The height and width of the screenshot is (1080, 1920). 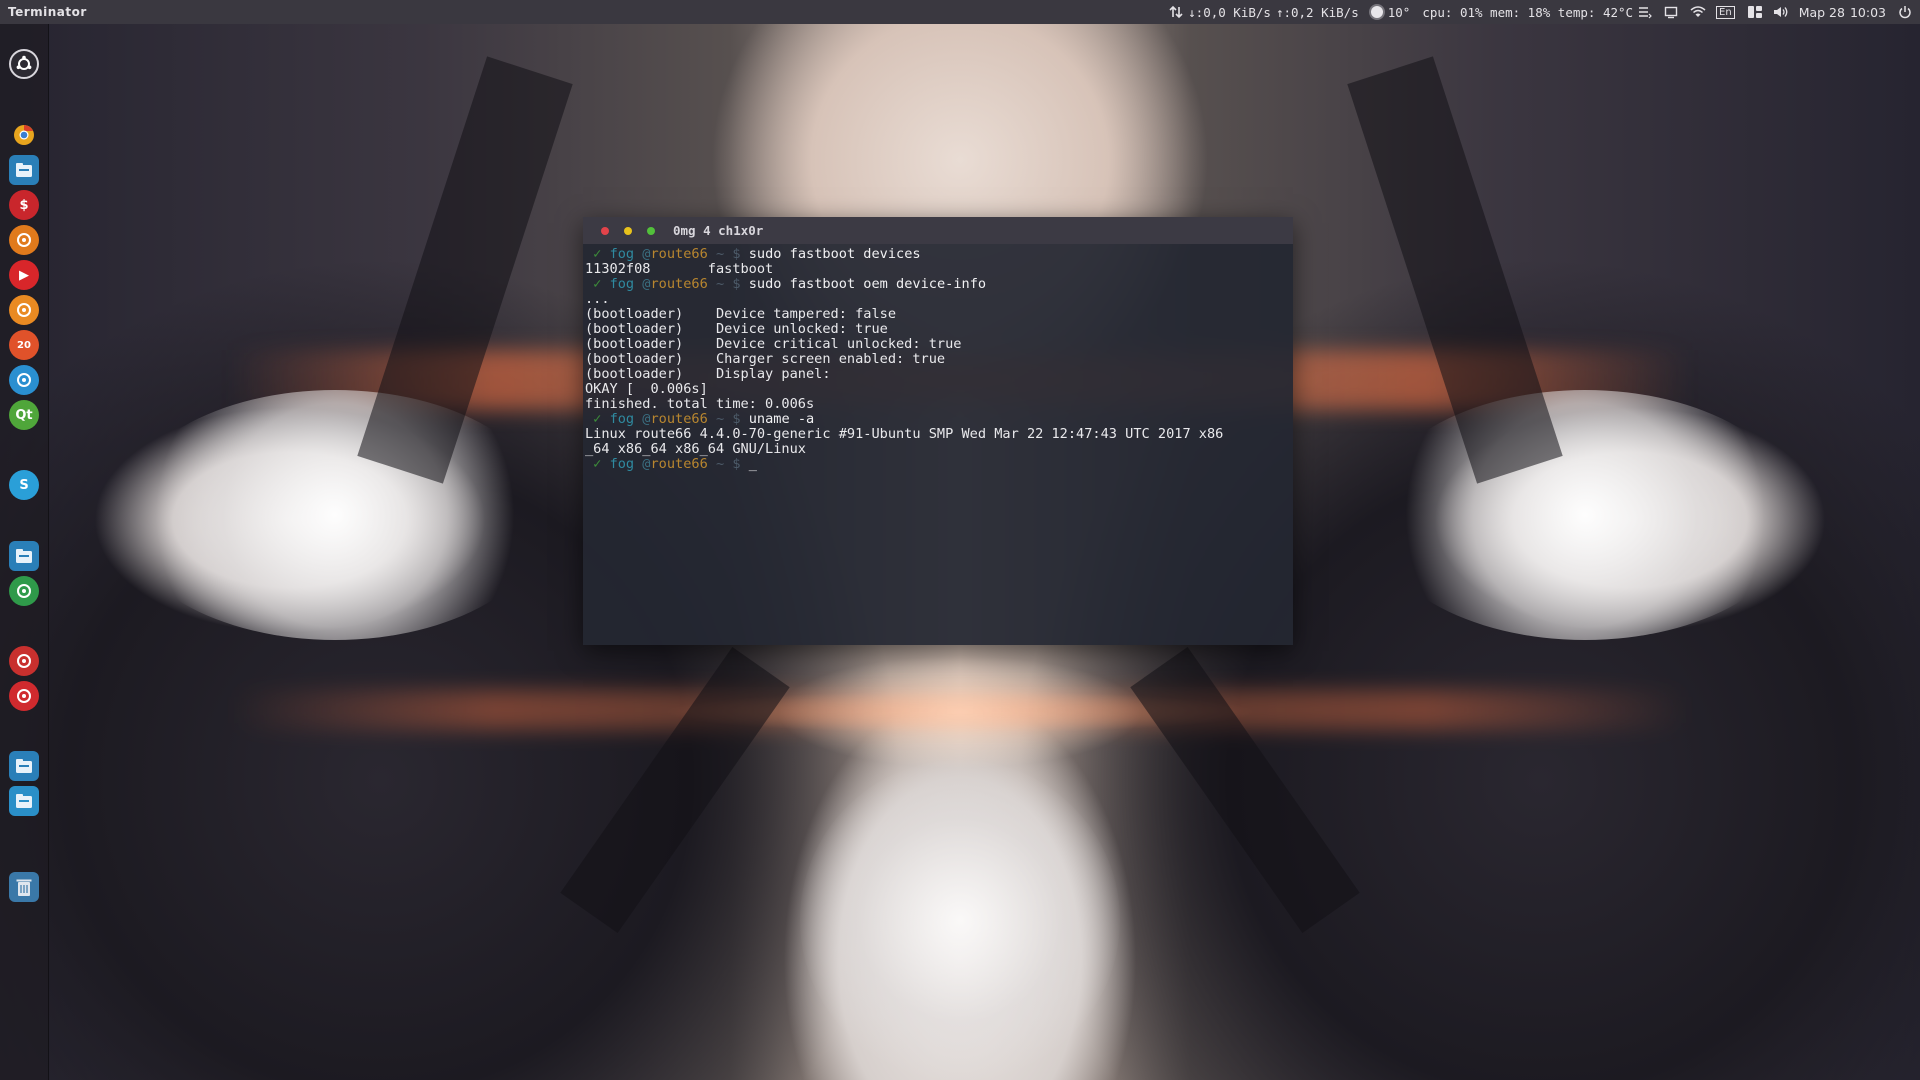 What do you see at coordinates (1867, 12) in the screenshot?
I see `clock-time: 10:03` at bounding box center [1867, 12].